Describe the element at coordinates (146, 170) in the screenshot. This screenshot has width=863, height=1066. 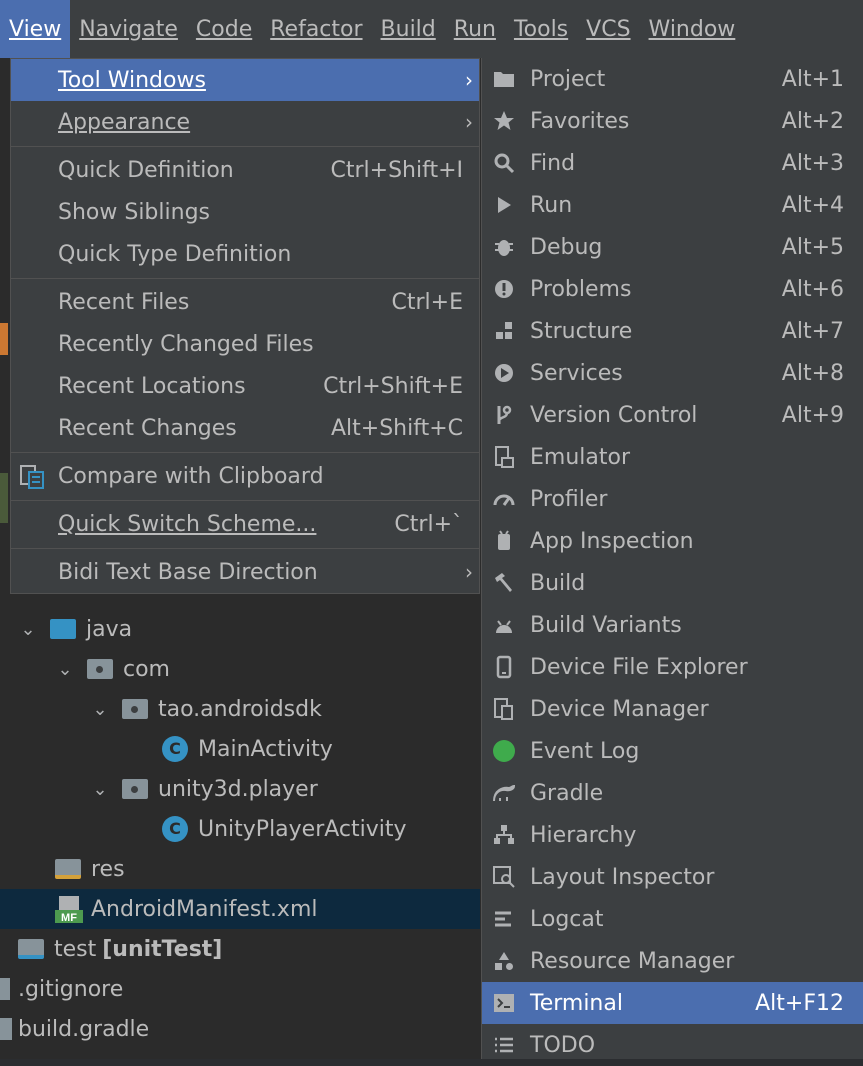
I see `menu-item-label: Quick Definition` at that location.